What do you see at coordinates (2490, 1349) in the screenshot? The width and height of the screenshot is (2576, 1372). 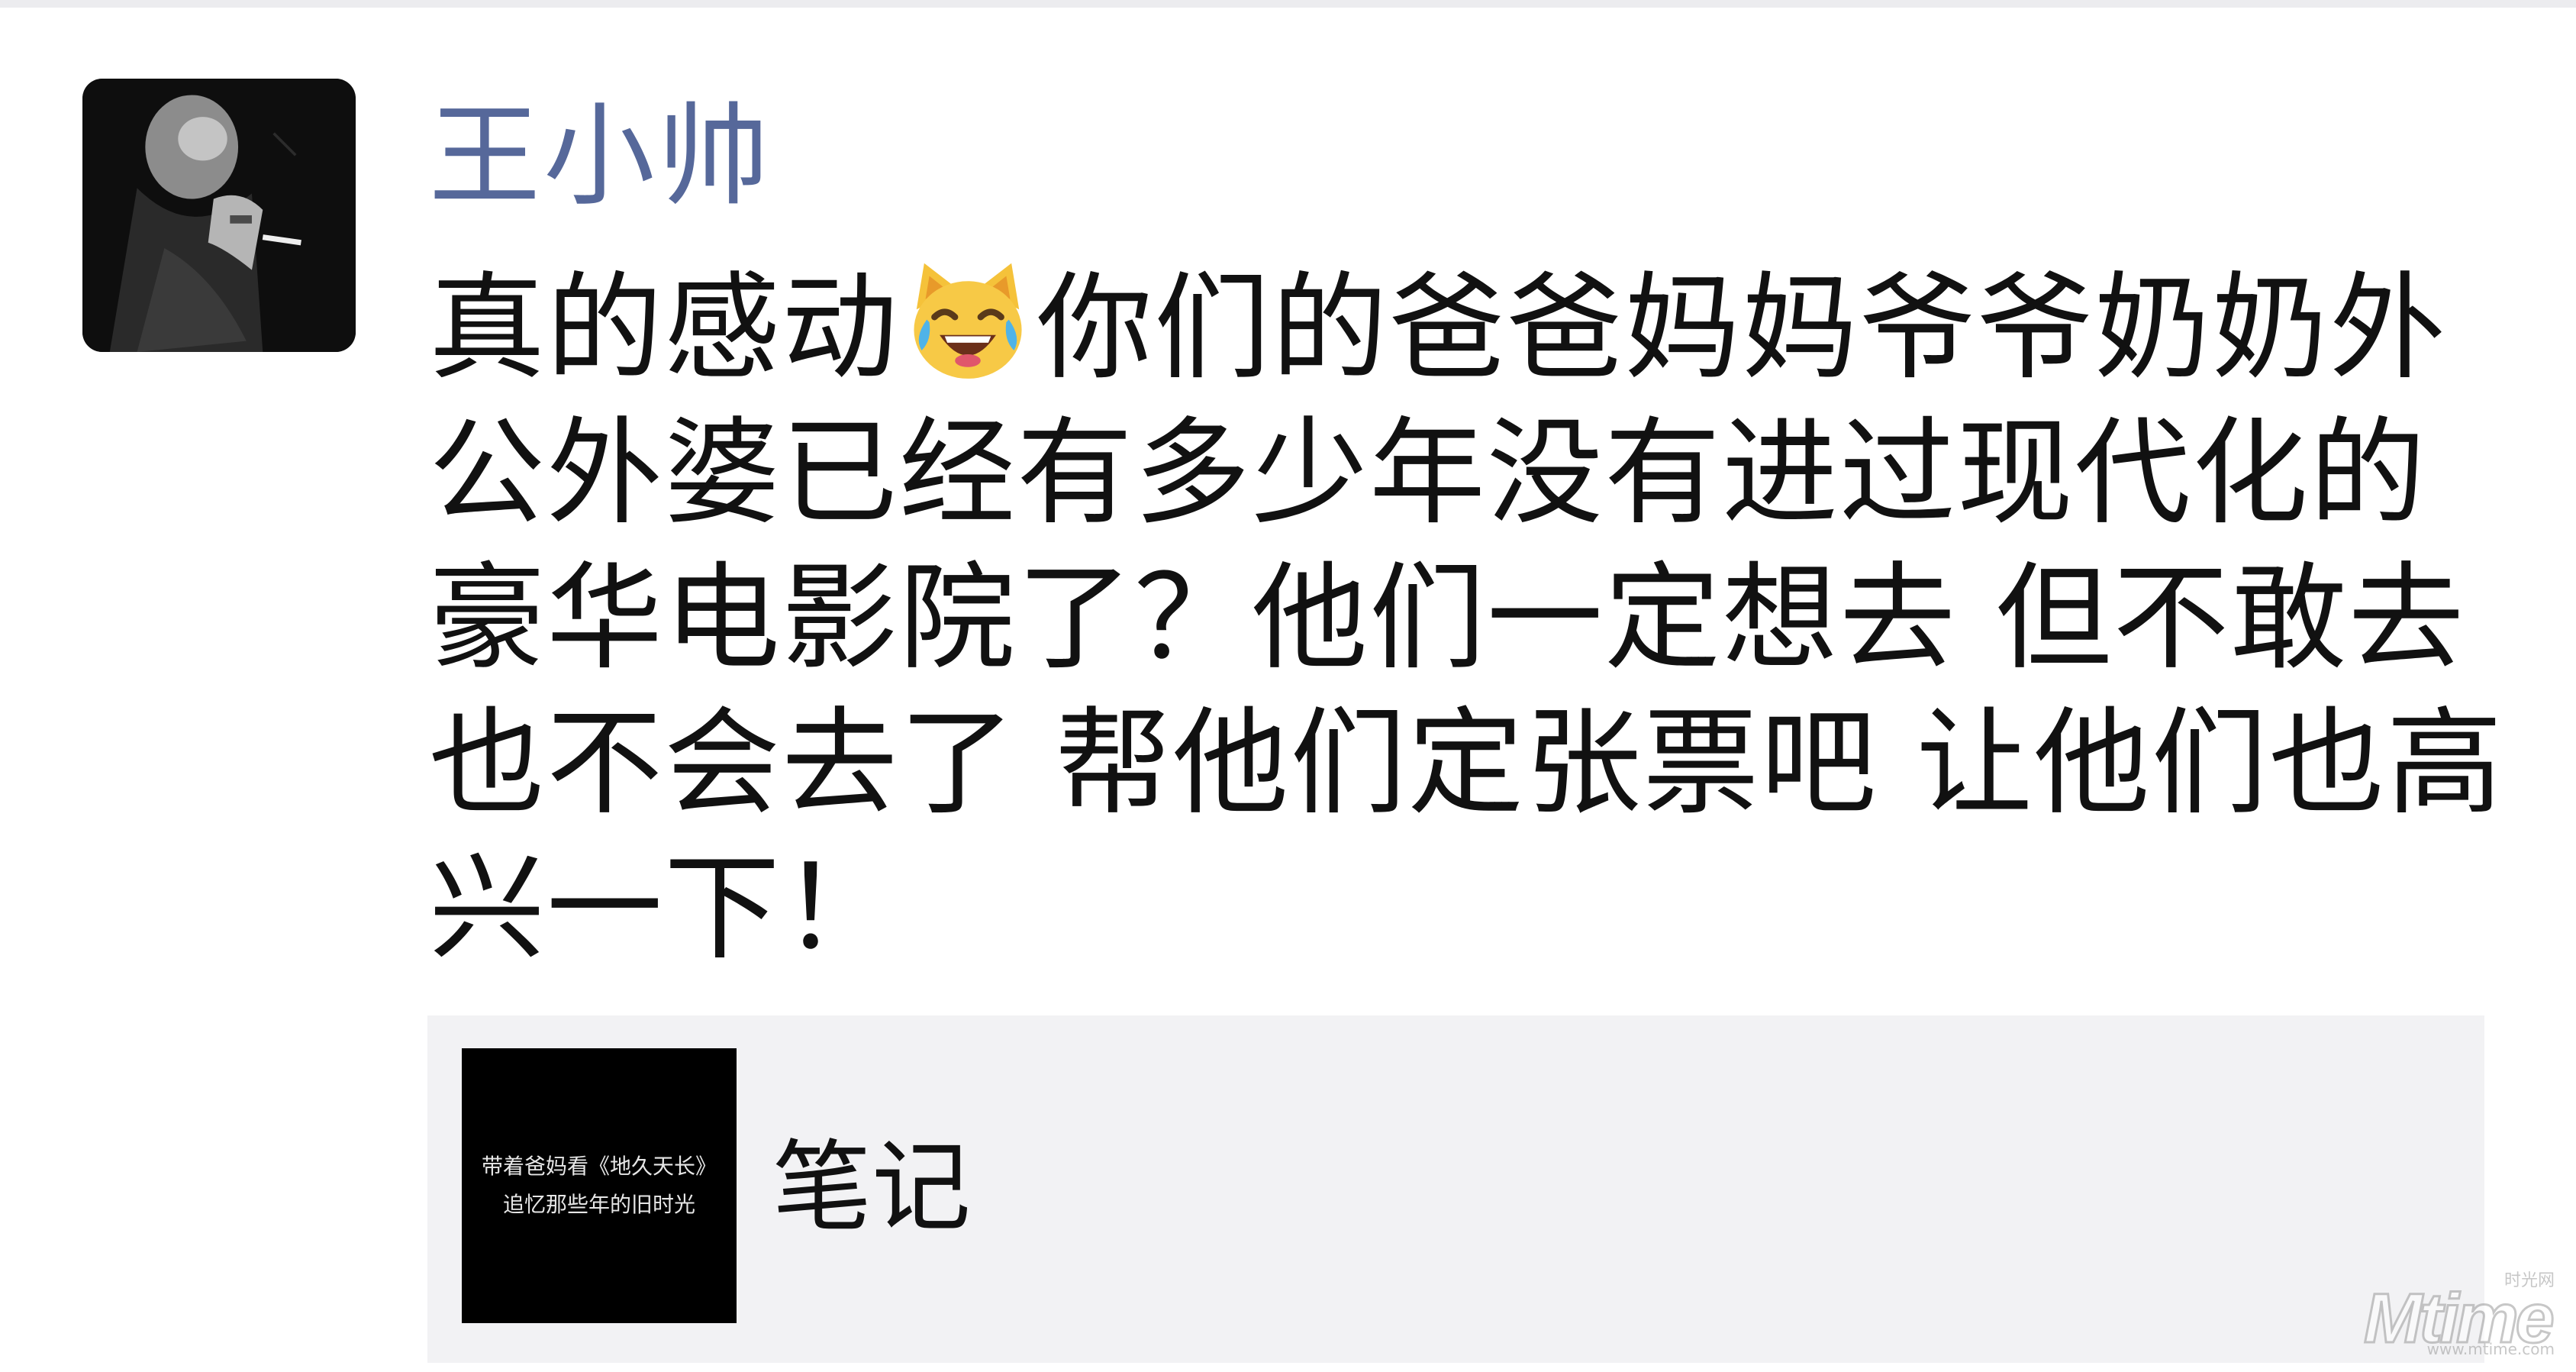 I see `watermark-url: www.mtime.com` at bounding box center [2490, 1349].